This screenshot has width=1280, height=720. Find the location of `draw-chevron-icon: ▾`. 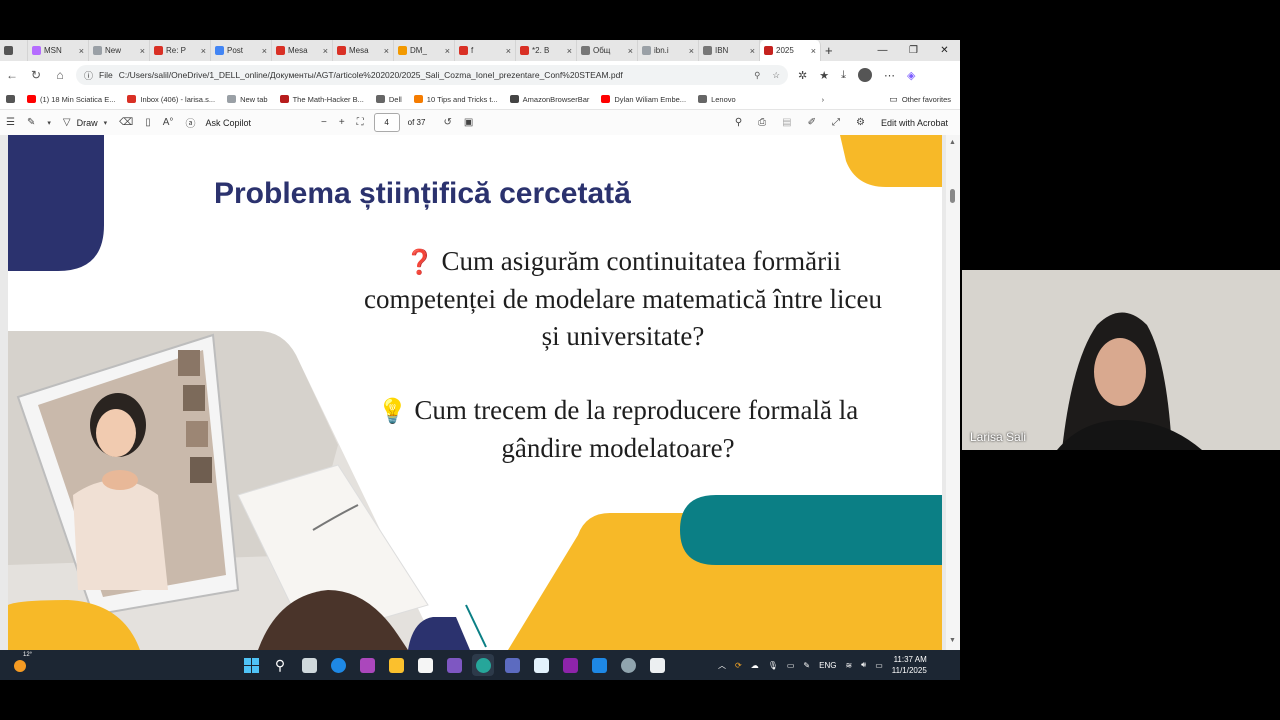

draw-chevron-icon: ▾ is located at coordinates (106, 123).